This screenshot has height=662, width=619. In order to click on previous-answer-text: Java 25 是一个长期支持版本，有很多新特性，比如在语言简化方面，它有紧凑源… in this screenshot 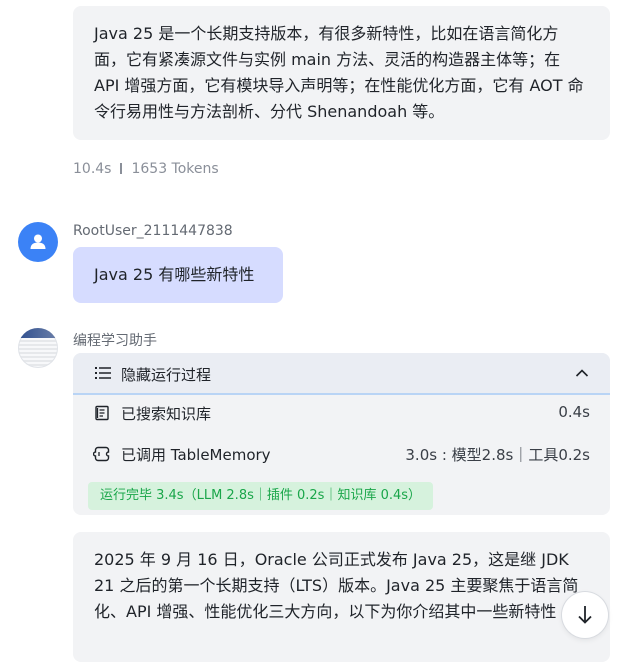, I will do `click(339, 72)`.